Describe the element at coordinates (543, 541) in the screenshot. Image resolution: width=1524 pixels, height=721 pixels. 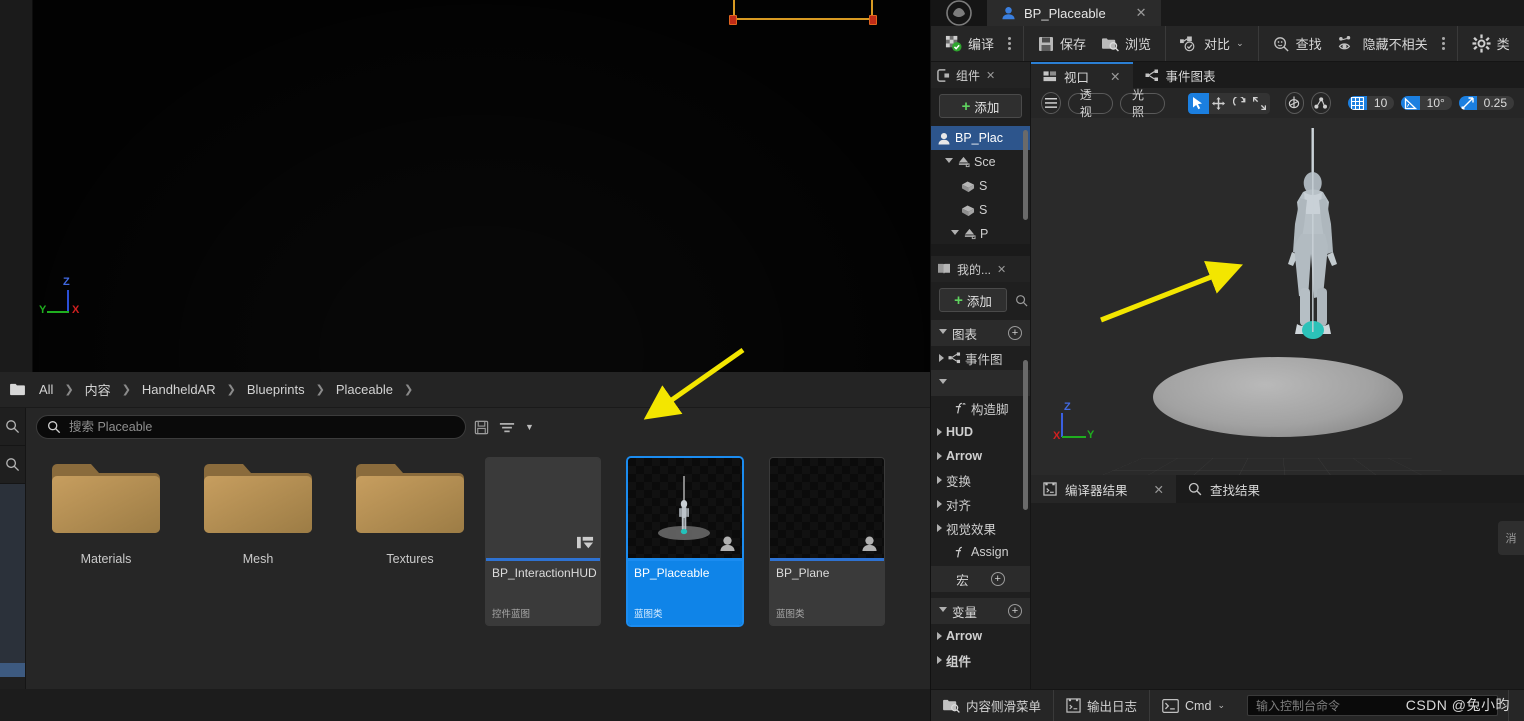
I see `asset-tile-interaction-hud: BP_InteractionHUD 控件蓝图` at that location.